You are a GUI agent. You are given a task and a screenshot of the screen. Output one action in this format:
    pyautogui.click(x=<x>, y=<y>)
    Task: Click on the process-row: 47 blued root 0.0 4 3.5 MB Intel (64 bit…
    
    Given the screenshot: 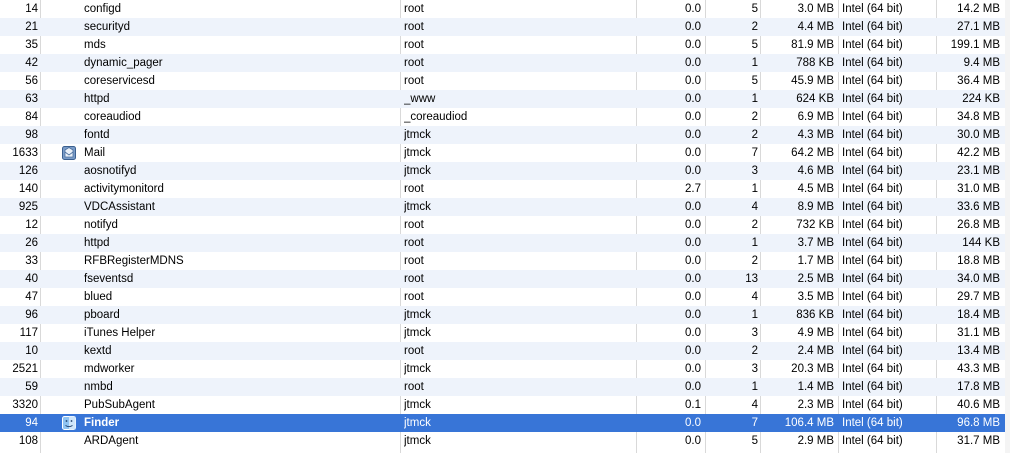 What is the action you would take?
    pyautogui.click(x=505, y=297)
    